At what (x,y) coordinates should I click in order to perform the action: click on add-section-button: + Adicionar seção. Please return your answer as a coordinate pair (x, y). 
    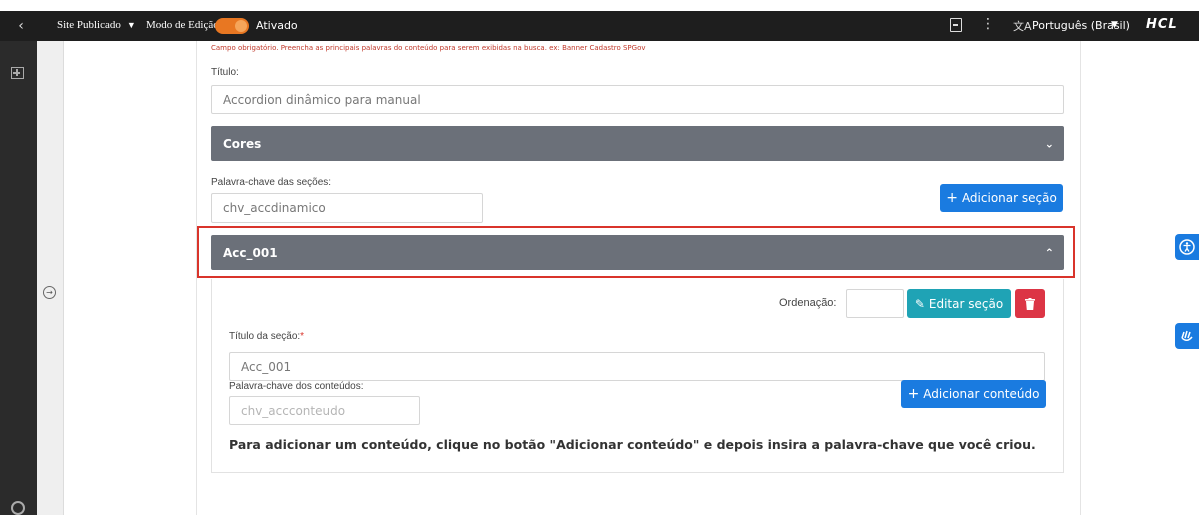
    Looking at the image, I should click on (1001, 198).